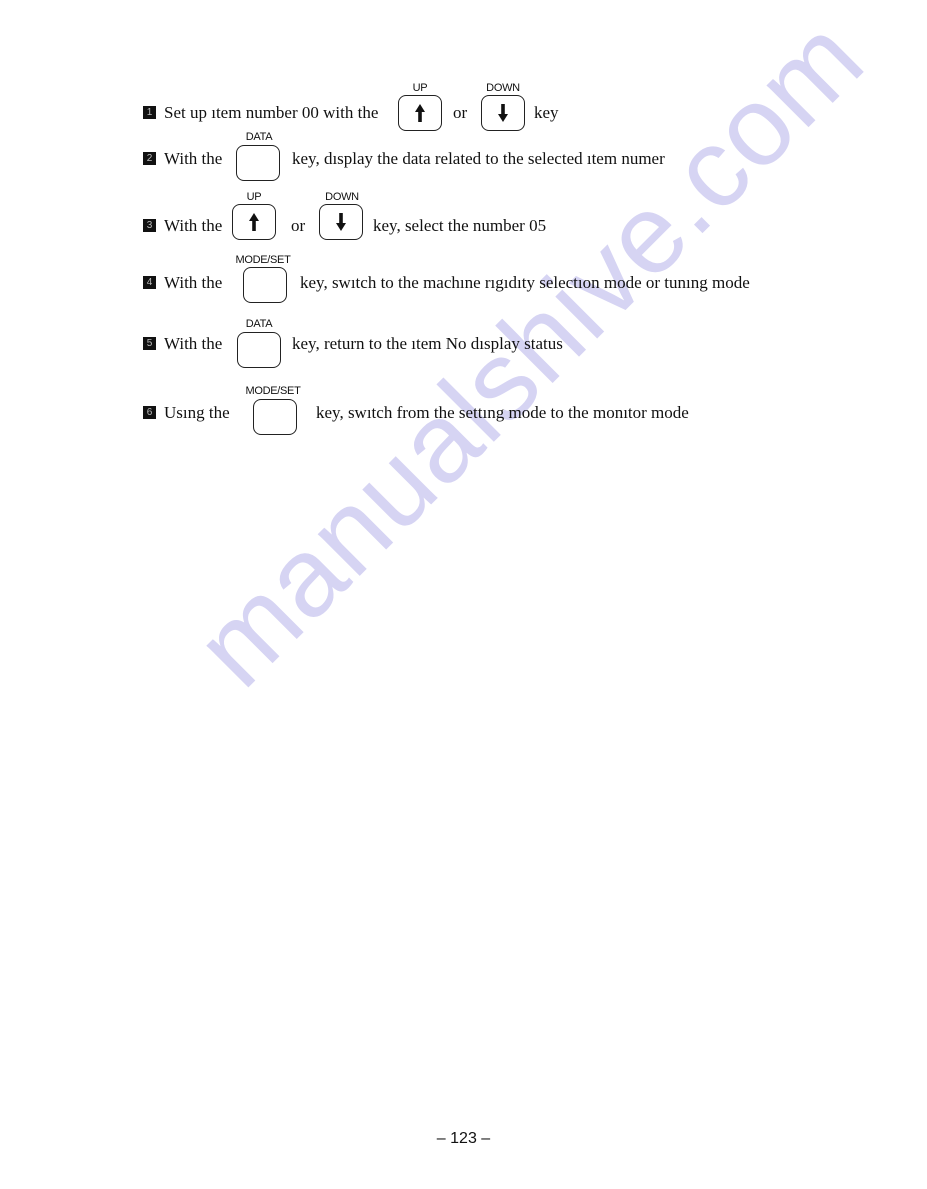 This screenshot has height=1189, width=927. What do you see at coordinates (149, 225) in the screenshot?
I see `step-number-badge: 3` at bounding box center [149, 225].